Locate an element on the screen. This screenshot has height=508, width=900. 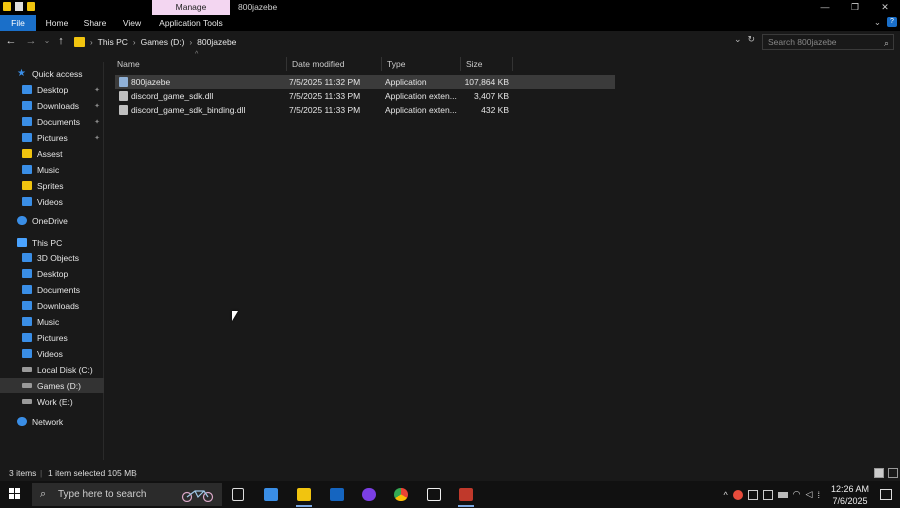
tab-home: Home is located at coordinates (57, 23).